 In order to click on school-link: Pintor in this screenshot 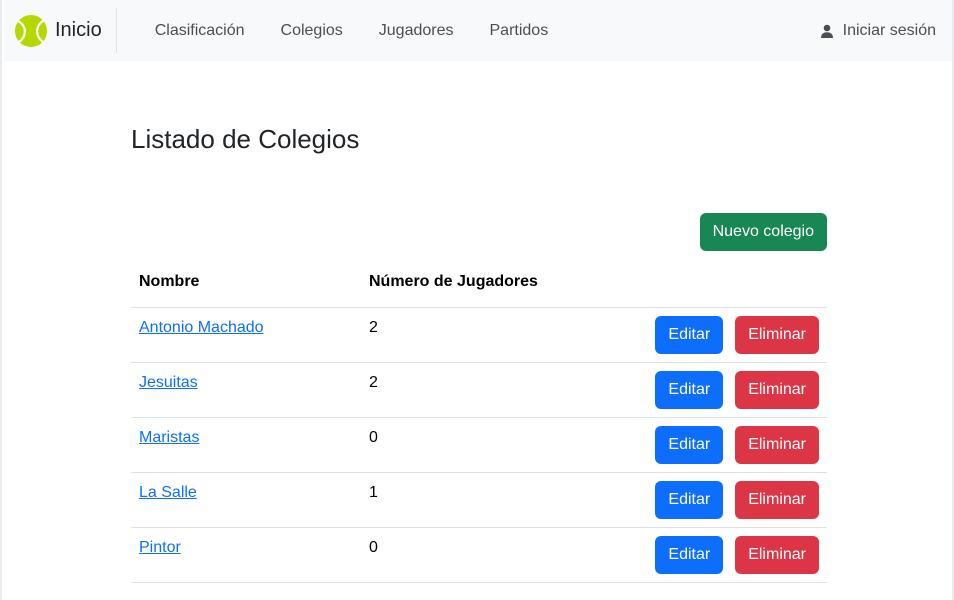, I will do `click(160, 547)`.